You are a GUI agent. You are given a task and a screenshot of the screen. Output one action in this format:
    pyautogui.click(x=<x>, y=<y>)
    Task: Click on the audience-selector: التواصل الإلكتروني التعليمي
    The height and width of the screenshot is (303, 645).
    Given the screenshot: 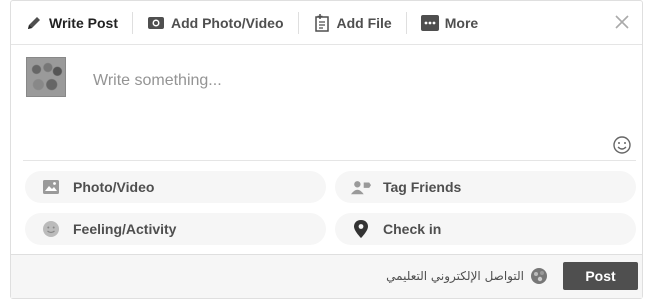 What is the action you would take?
    pyautogui.click(x=467, y=276)
    